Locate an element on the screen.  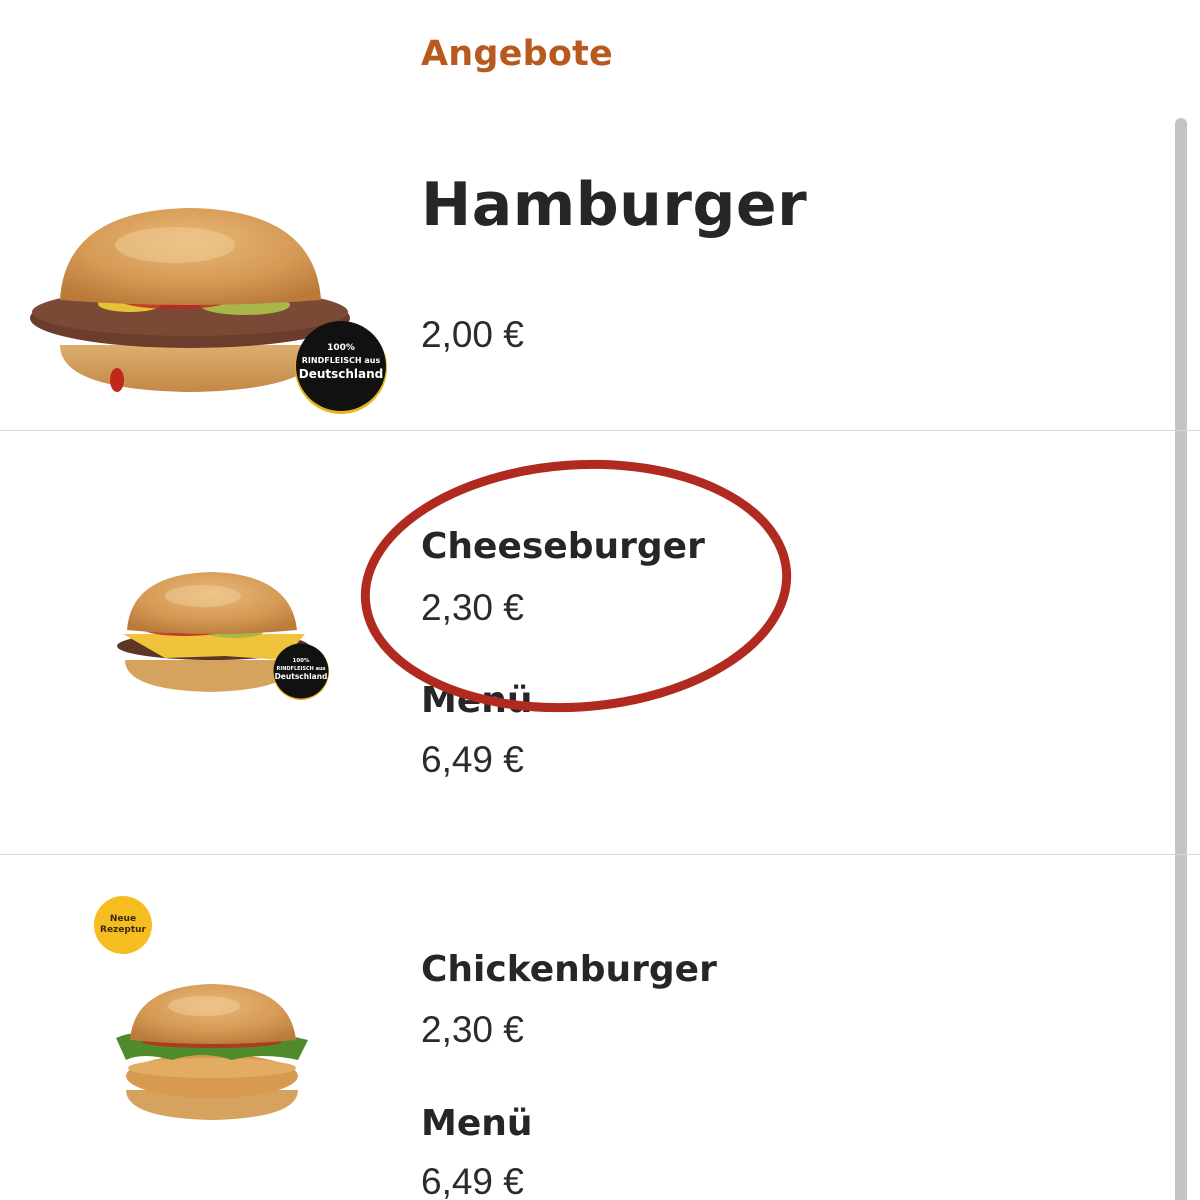
product-price: 2,00 € is located at coordinates (472, 334).